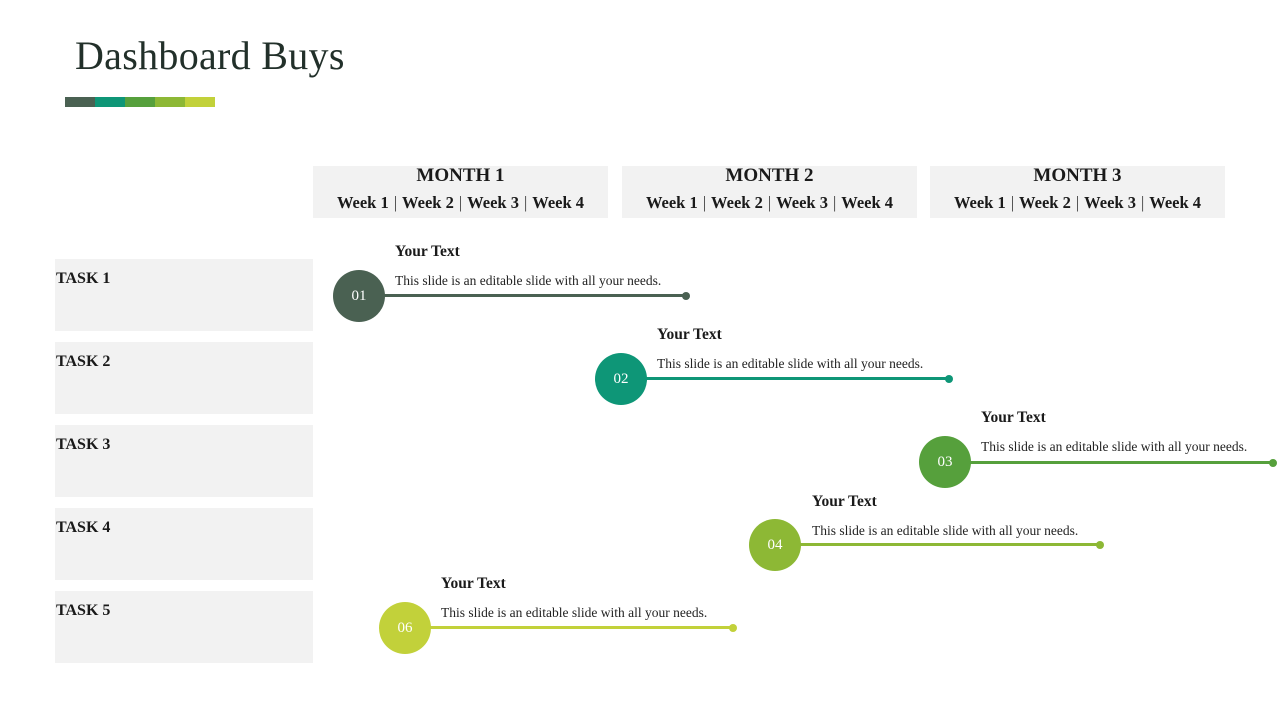 Image resolution: width=1280 pixels, height=720 pixels. Describe the element at coordinates (184, 627) in the screenshot. I see `task-row-5: TASK 5` at that location.